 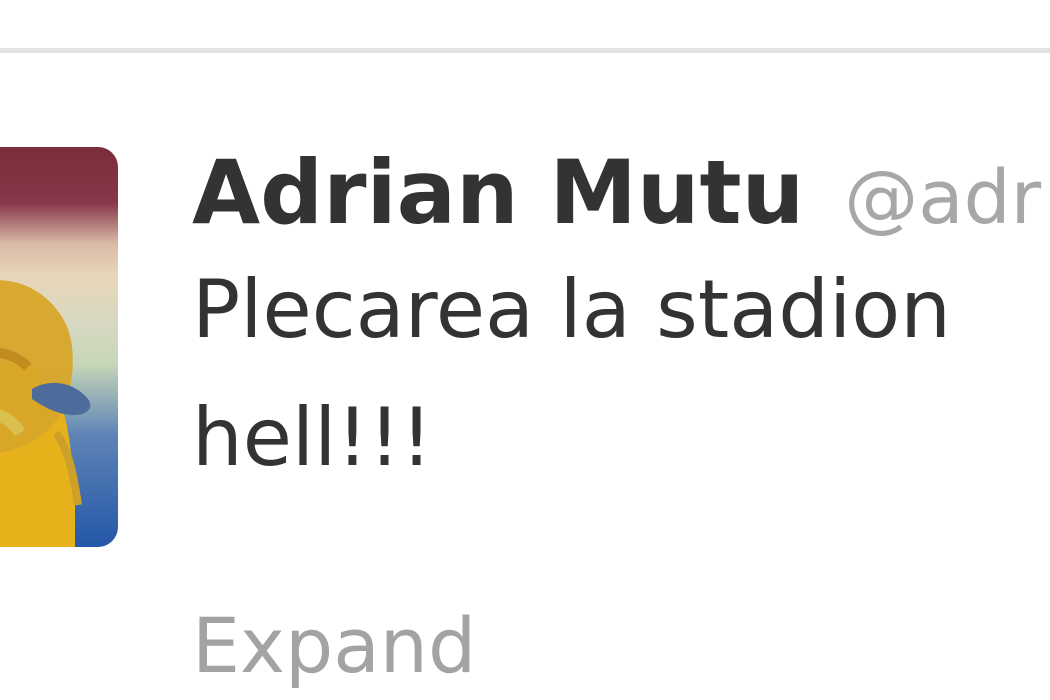 I want to click on user-avatar-icon, so click(x=59, y=347).